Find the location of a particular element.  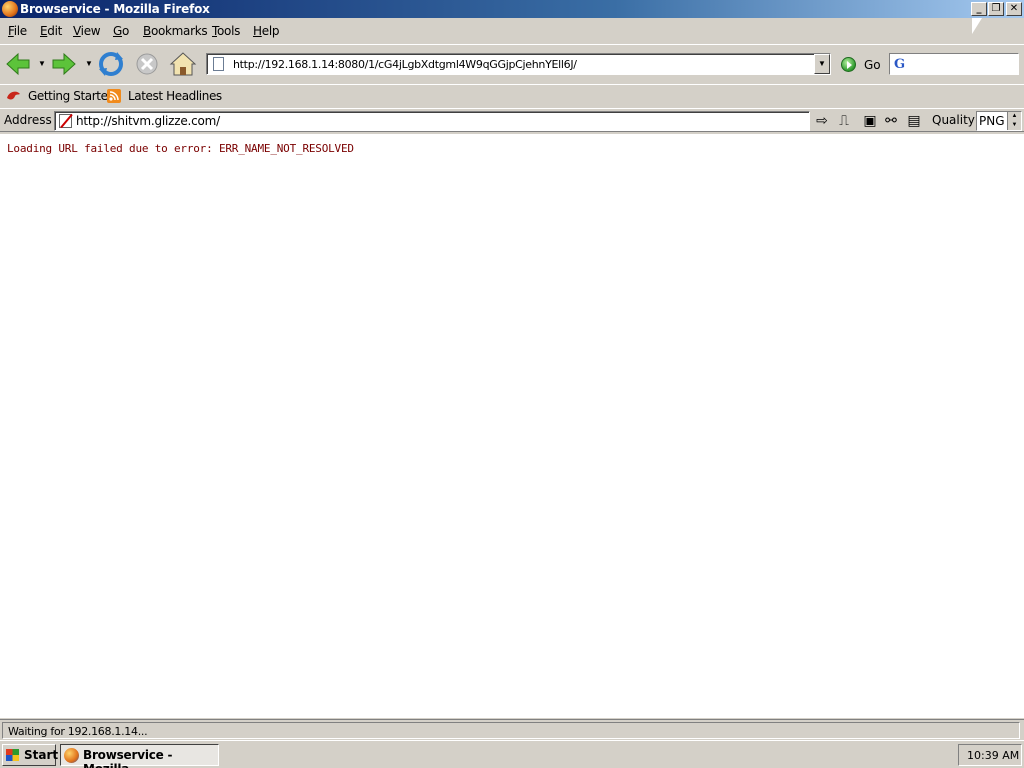

clipboard-icon: ▤ is located at coordinates (914, 121).